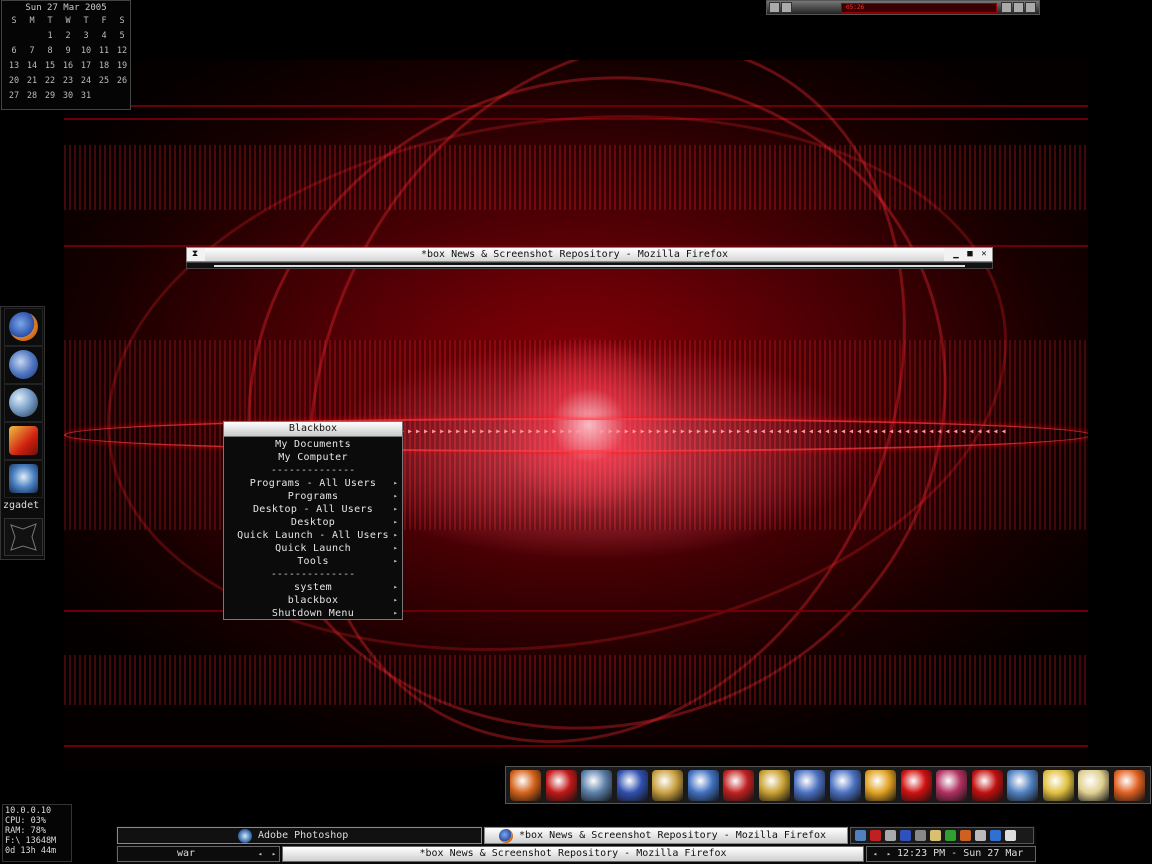 The height and width of the screenshot is (864, 1152). Describe the element at coordinates (21, 505) in the screenshot. I see `launcher-label: zgadet` at that location.